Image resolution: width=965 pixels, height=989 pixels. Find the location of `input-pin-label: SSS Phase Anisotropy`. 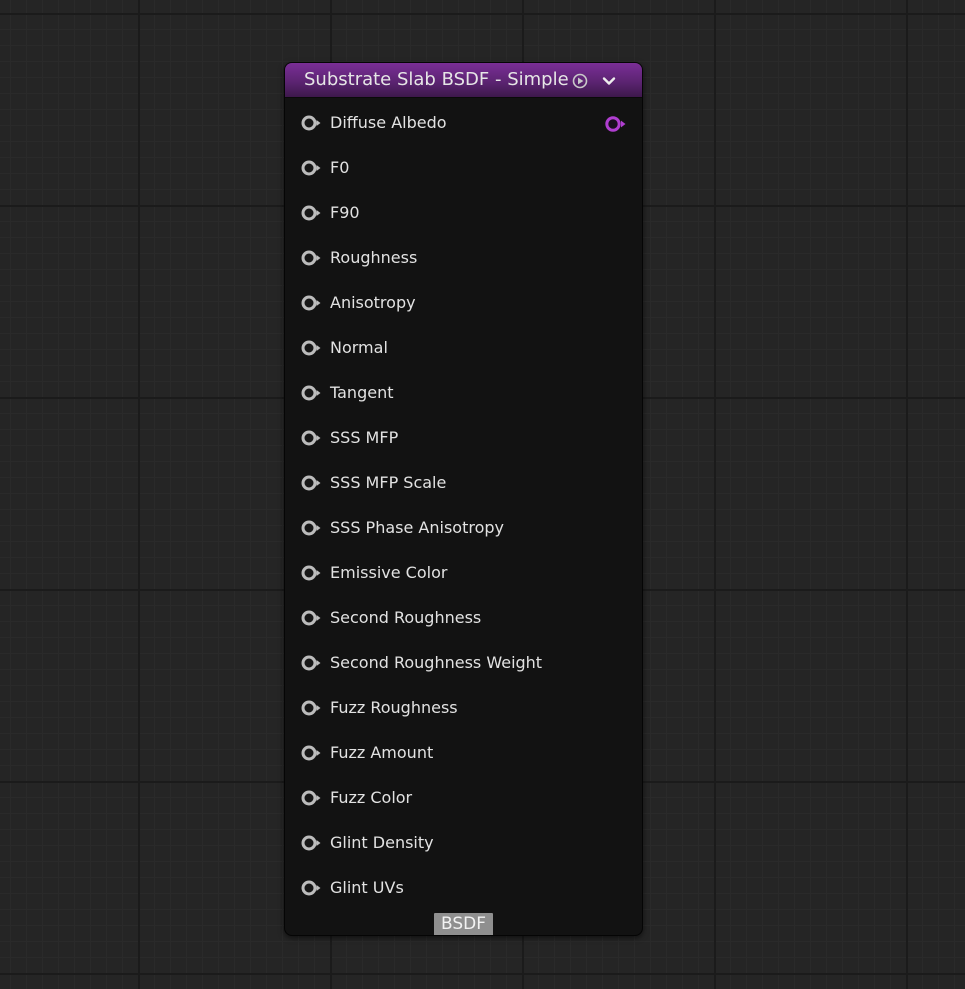

input-pin-label: SSS Phase Anisotropy is located at coordinates (417, 527).